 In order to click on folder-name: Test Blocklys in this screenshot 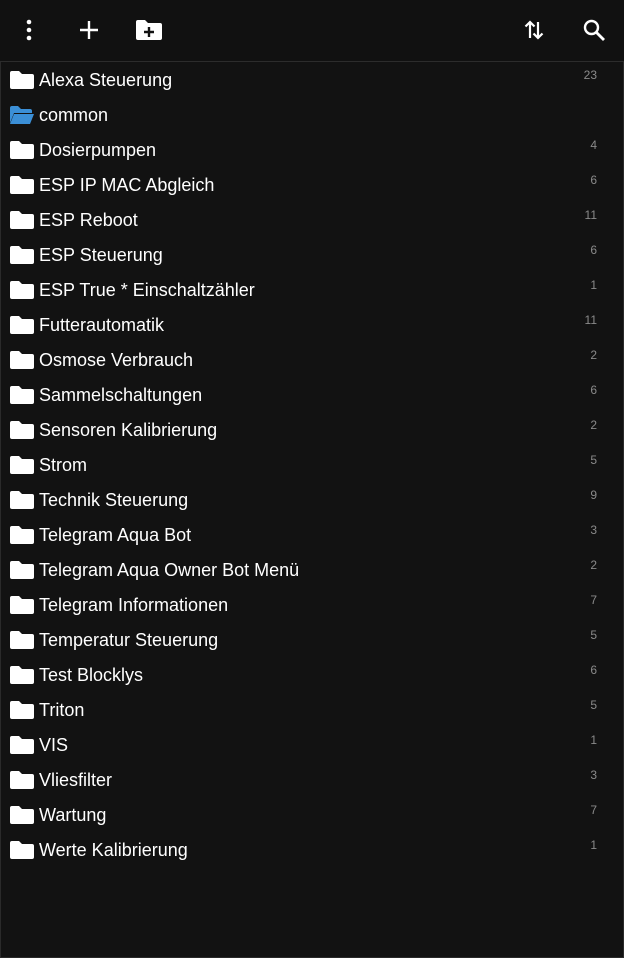, I will do `click(91, 675)`.